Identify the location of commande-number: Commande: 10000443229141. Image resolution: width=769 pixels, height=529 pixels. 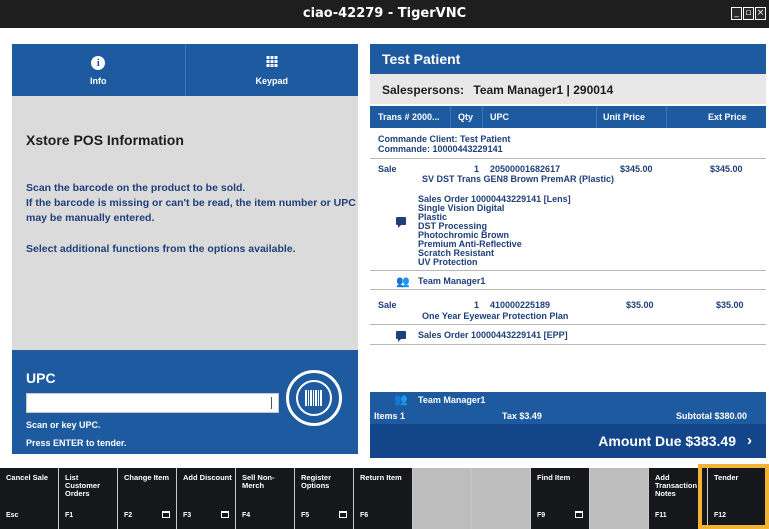
(440, 149).